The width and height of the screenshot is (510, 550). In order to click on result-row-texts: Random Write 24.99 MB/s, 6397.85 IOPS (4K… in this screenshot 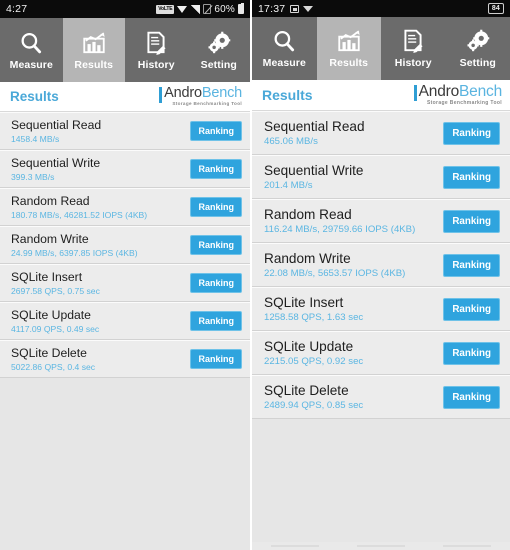, I will do `click(74, 245)`.